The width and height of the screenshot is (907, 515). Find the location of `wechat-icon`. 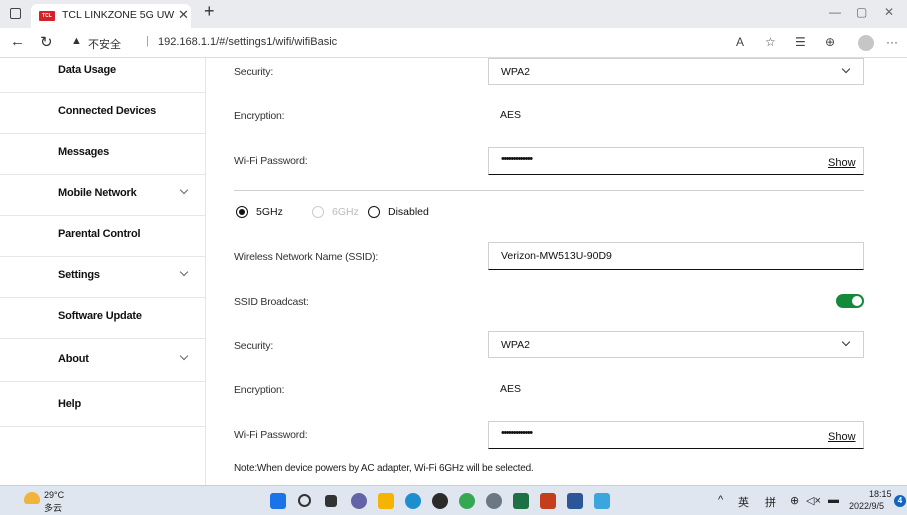

wechat-icon is located at coordinates (467, 501).